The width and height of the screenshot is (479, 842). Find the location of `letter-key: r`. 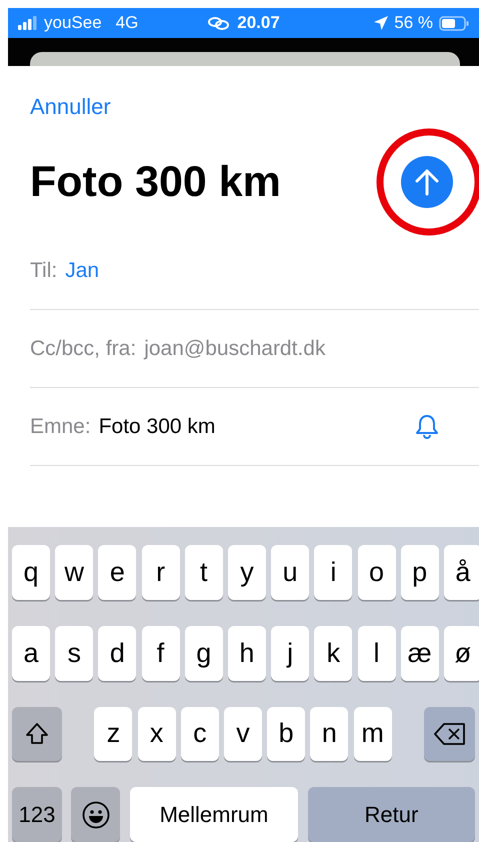

letter-key: r is located at coordinates (161, 572).